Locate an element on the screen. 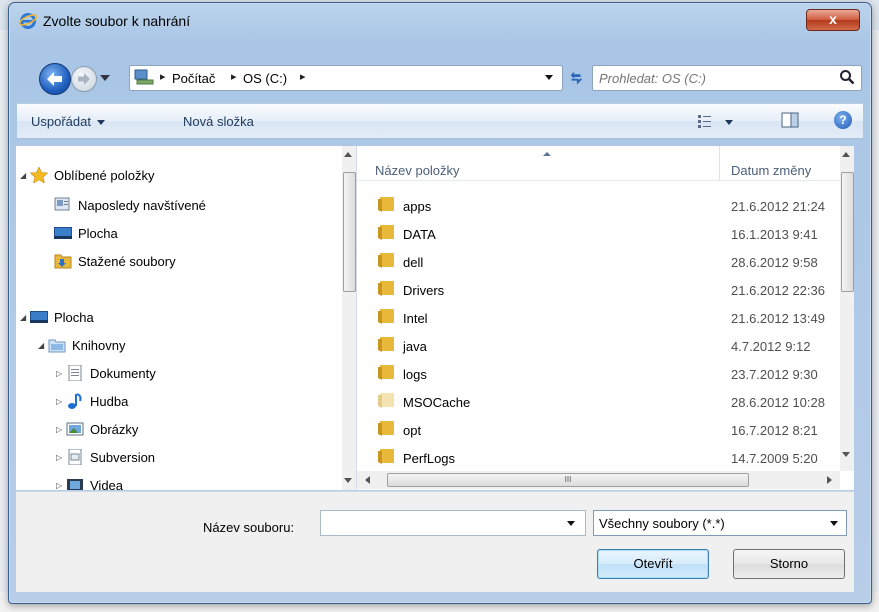 The width and height of the screenshot is (879, 612). refresh-button is located at coordinates (576, 77).